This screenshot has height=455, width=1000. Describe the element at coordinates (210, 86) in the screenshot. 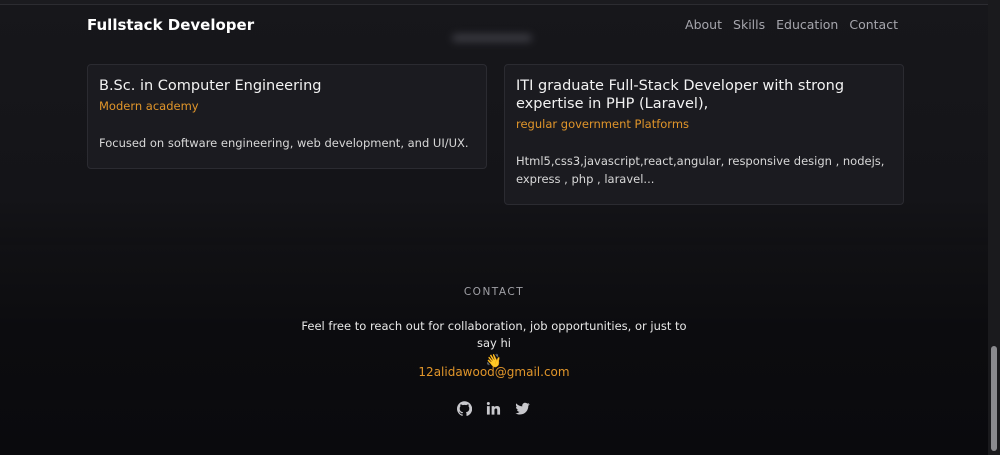

I see `education-card-title: B.Sc. in Computer Engineering` at that location.